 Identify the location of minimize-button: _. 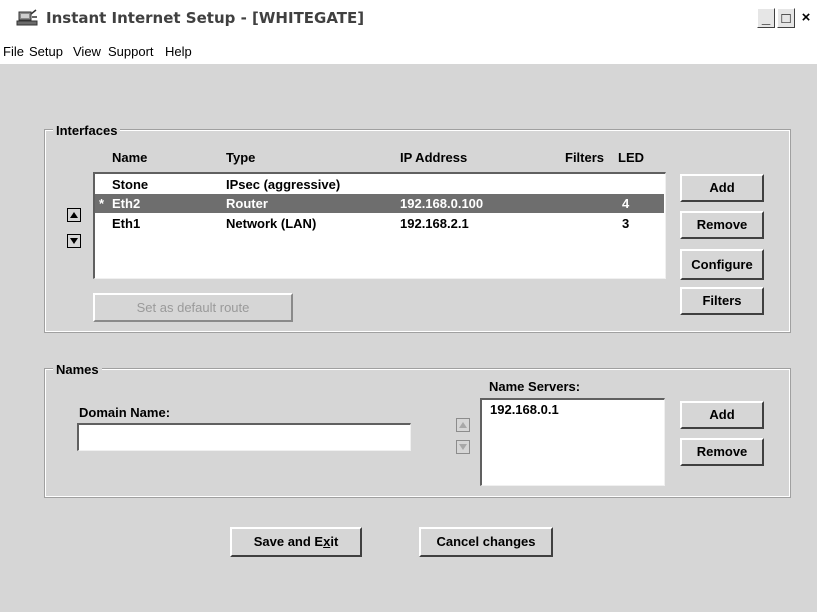
(766, 18).